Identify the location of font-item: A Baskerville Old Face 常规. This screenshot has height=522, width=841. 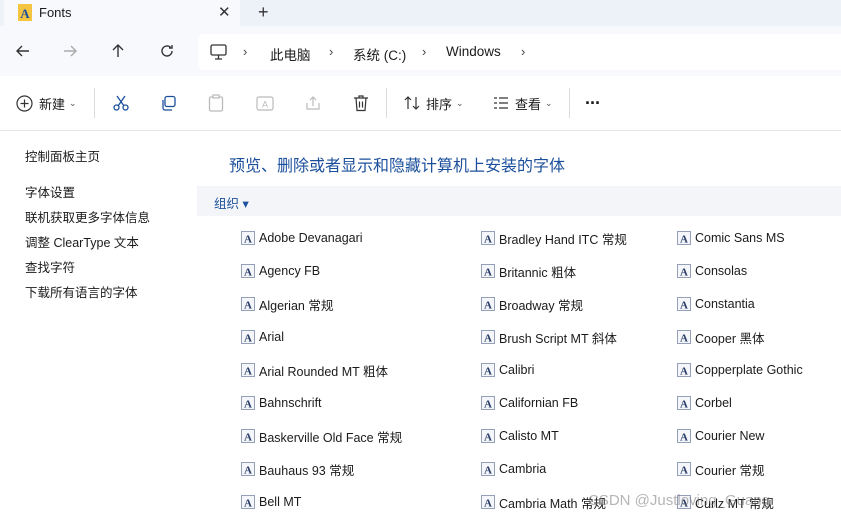
(321, 436).